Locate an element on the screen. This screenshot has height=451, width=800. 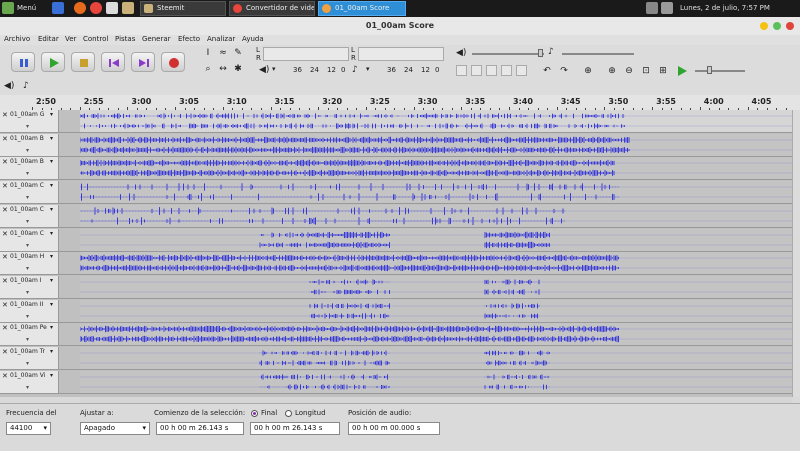
mint-menu-icon is located at coordinates (8, 8).